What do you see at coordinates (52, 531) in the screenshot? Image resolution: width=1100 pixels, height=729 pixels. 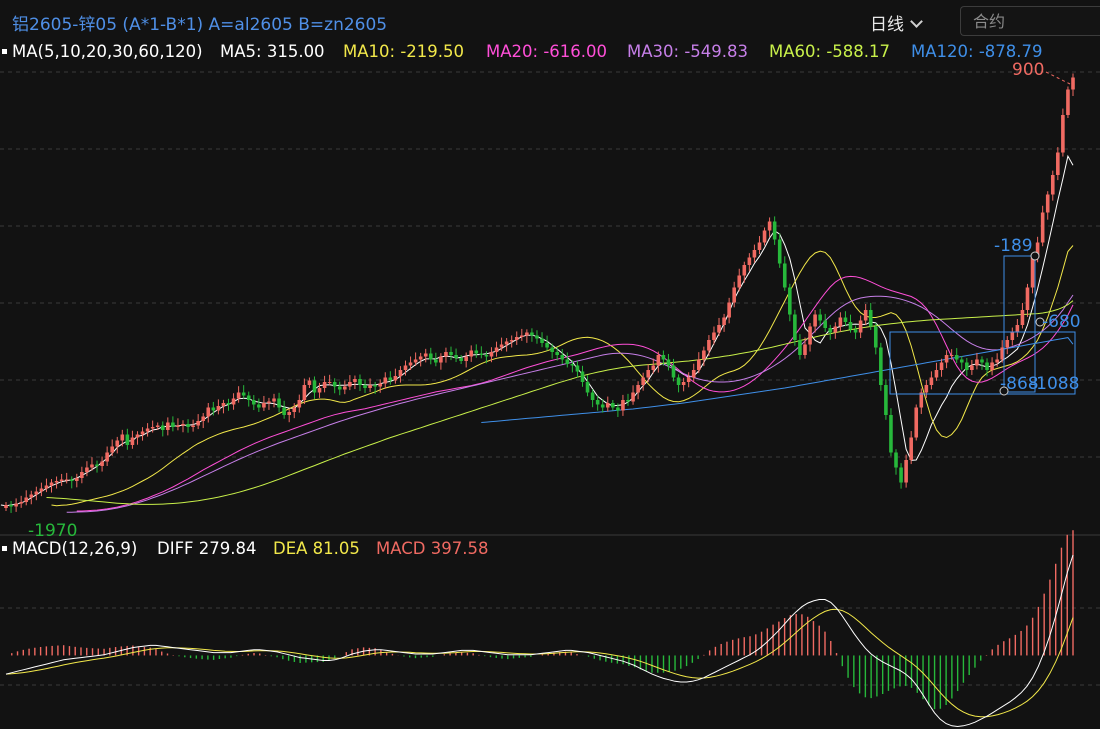 I see `low-marker-label: -1970` at bounding box center [52, 531].